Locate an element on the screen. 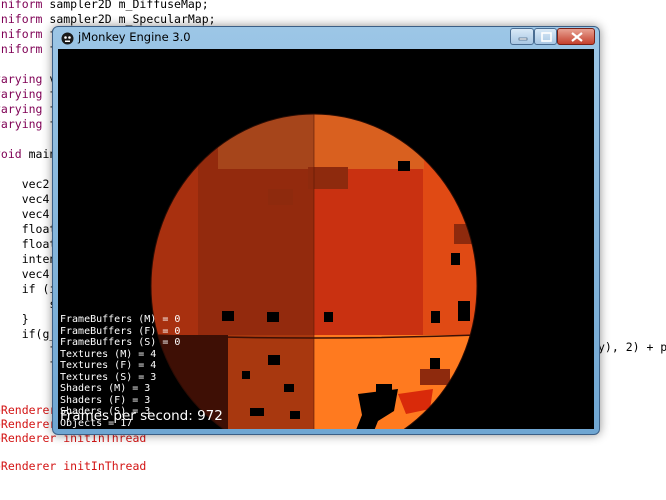 The width and height of the screenshot is (666, 500). sphere-lower-right is located at coordinates (395, 382).